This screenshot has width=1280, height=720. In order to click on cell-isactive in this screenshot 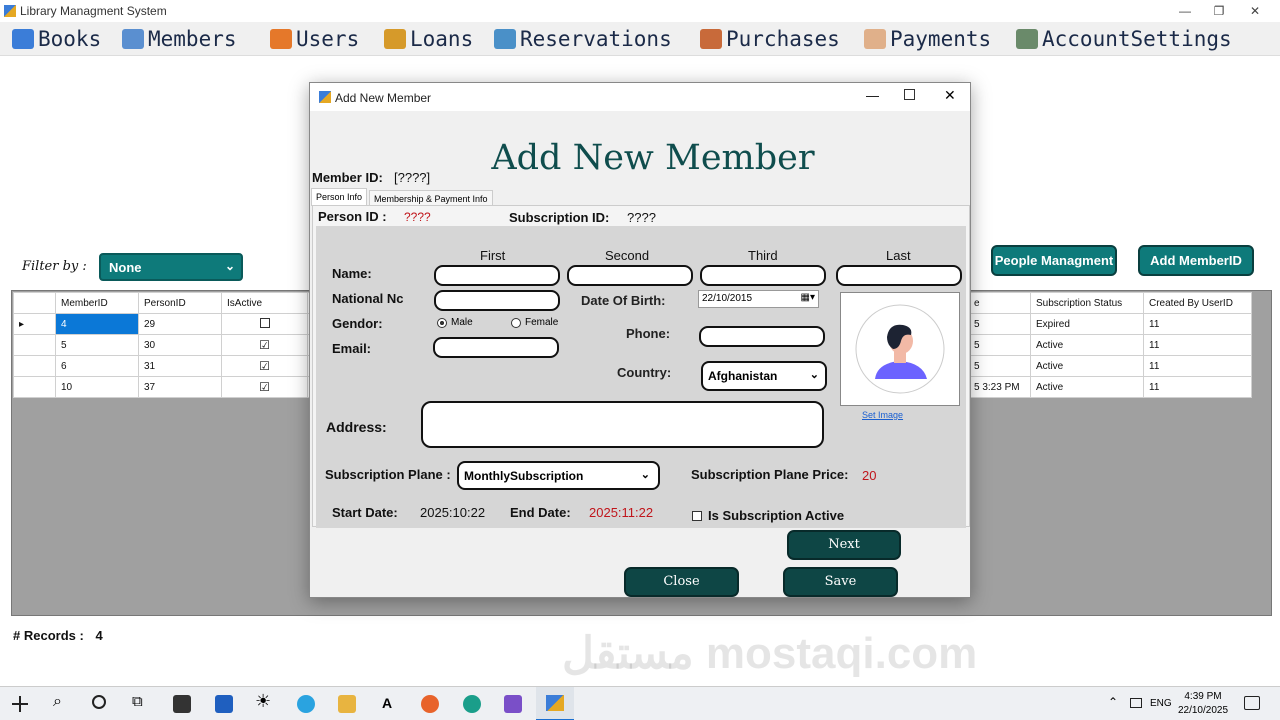, I will do `click(264, 324)`.